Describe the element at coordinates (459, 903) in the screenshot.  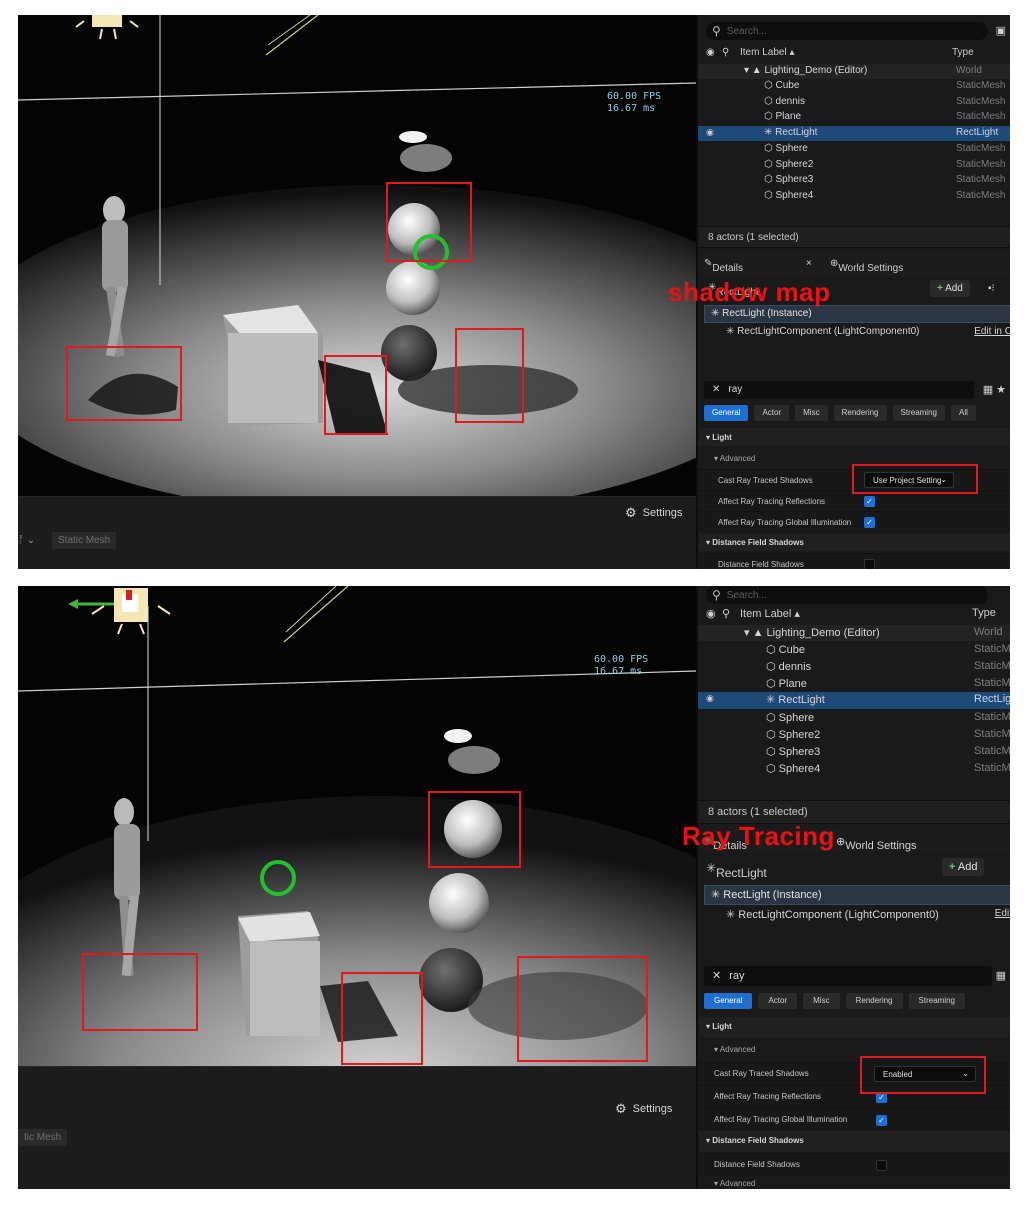
I see `sphere2-model` at that location.